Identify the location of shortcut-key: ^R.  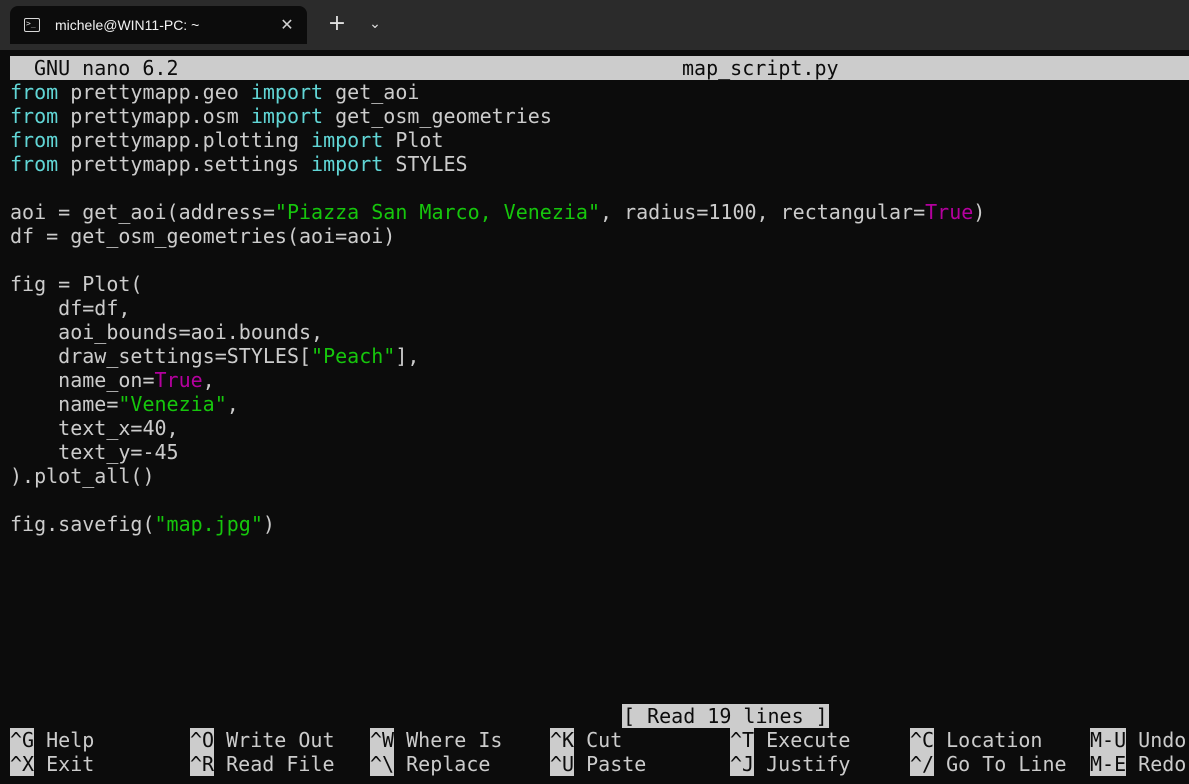
(202, 764).